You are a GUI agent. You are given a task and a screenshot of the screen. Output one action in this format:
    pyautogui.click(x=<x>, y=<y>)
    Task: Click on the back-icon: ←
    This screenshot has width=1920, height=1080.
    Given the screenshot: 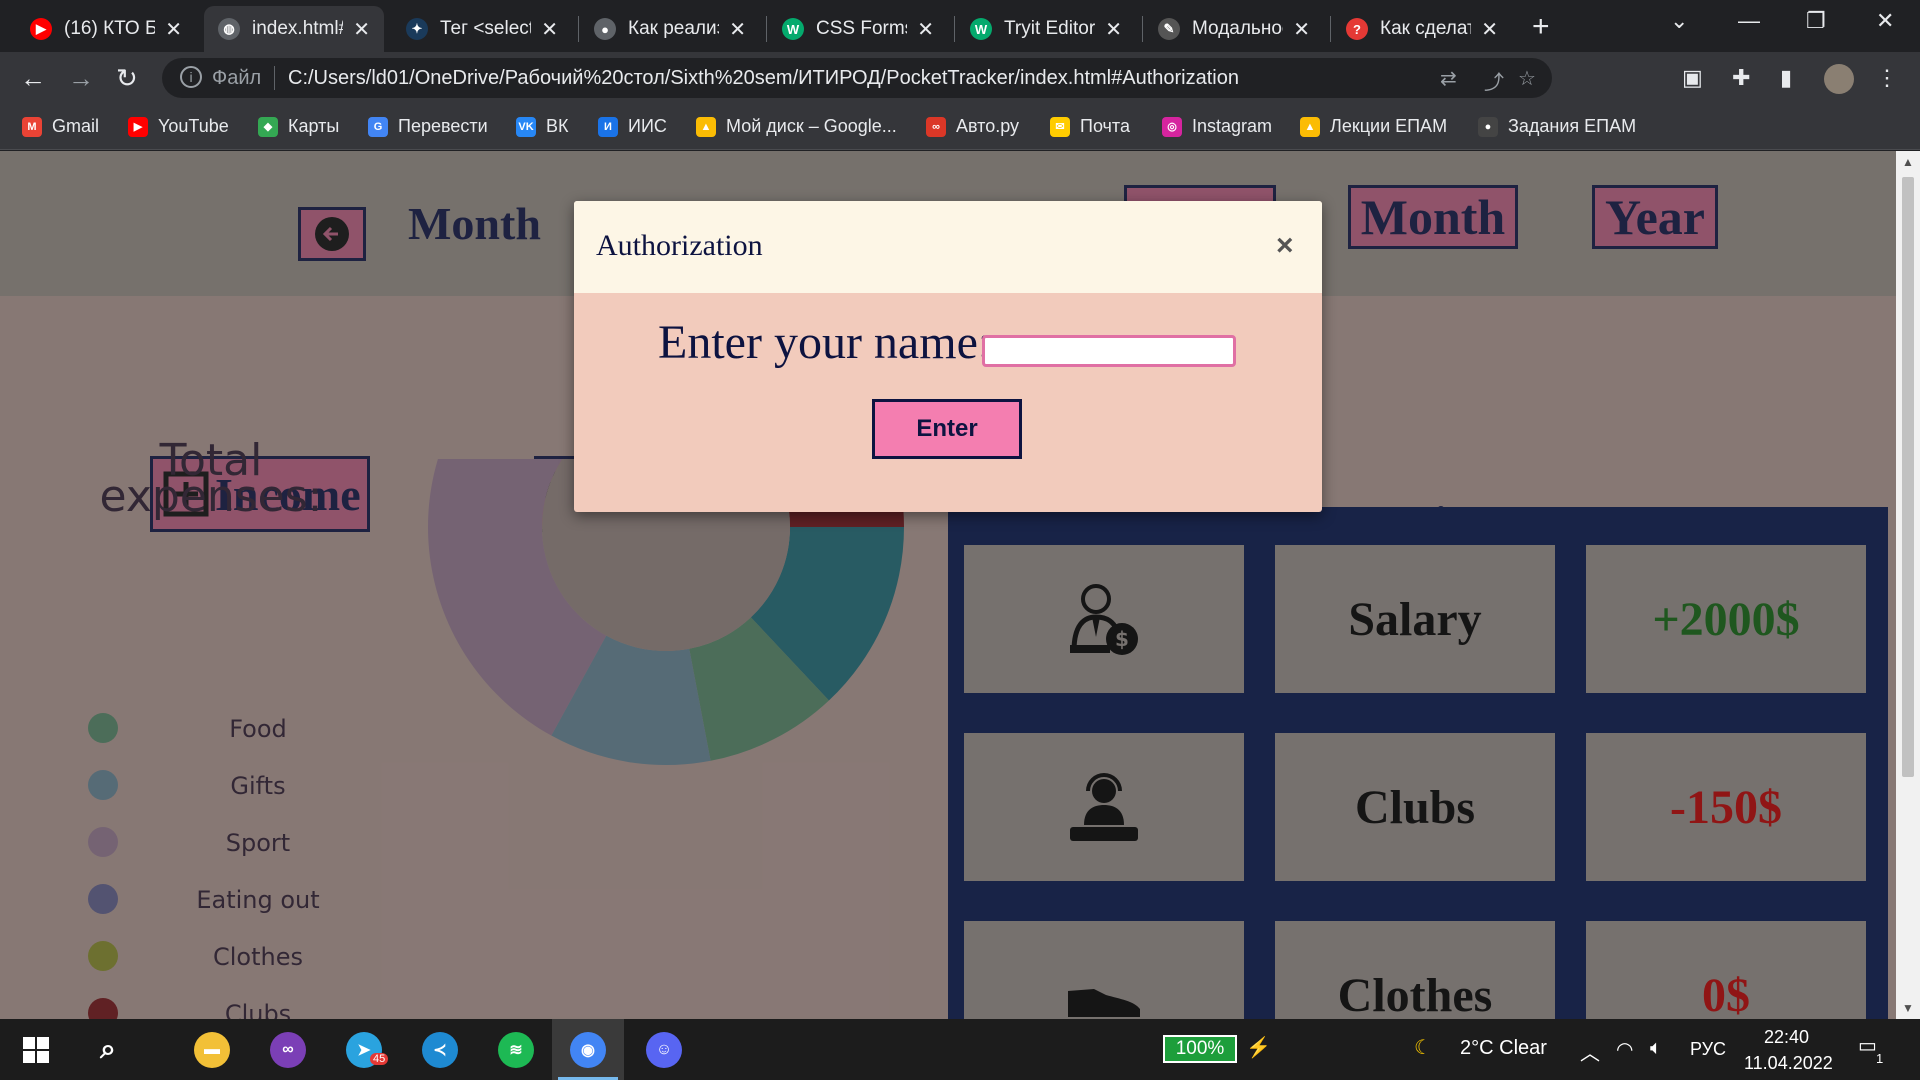 What is the action you would take?
    pyautogui.click(x=33, y=78)
    